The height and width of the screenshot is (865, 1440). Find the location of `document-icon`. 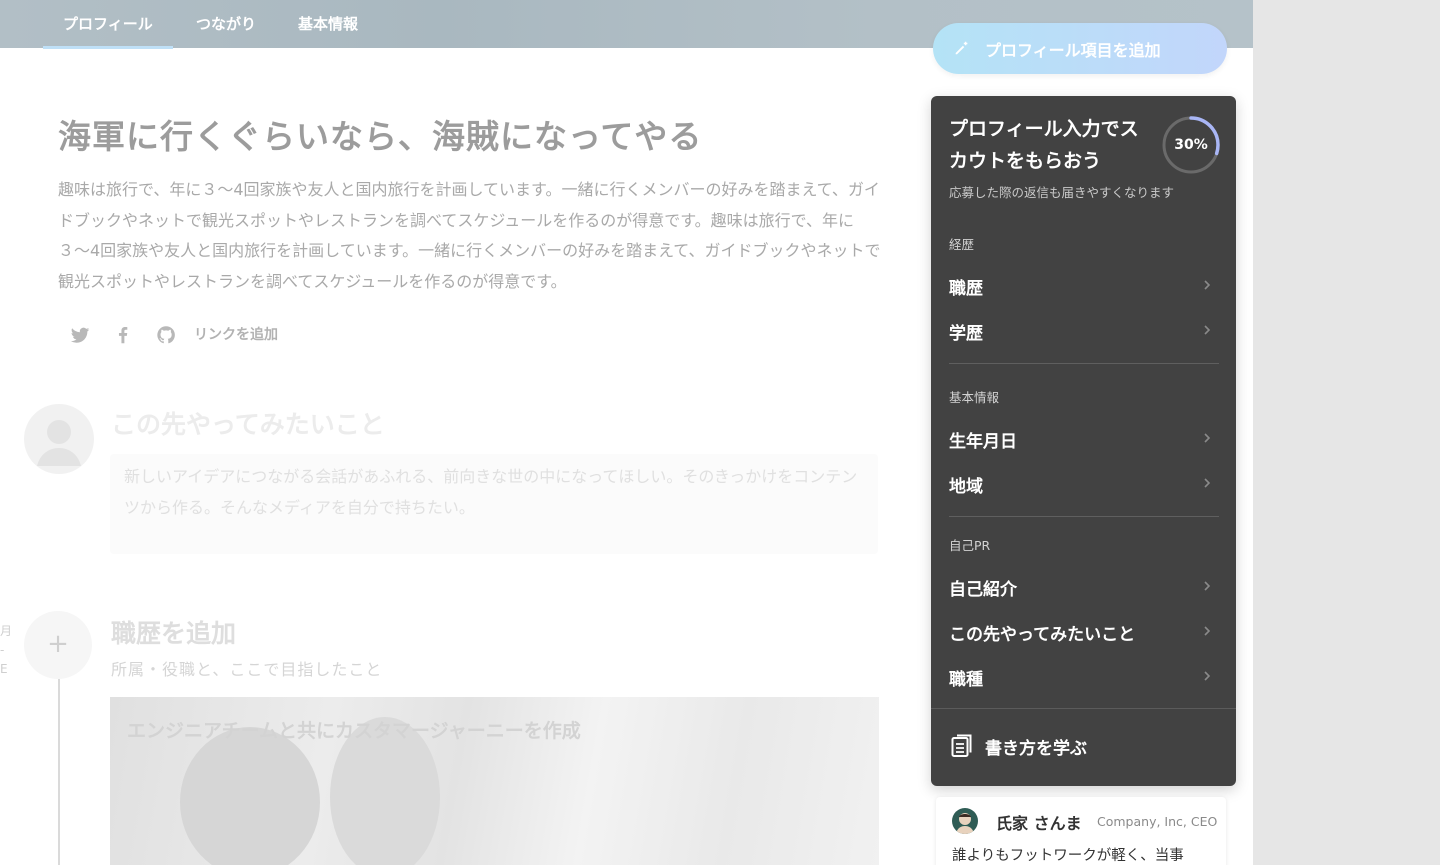

document-icon is located at coordinates (961, 745).